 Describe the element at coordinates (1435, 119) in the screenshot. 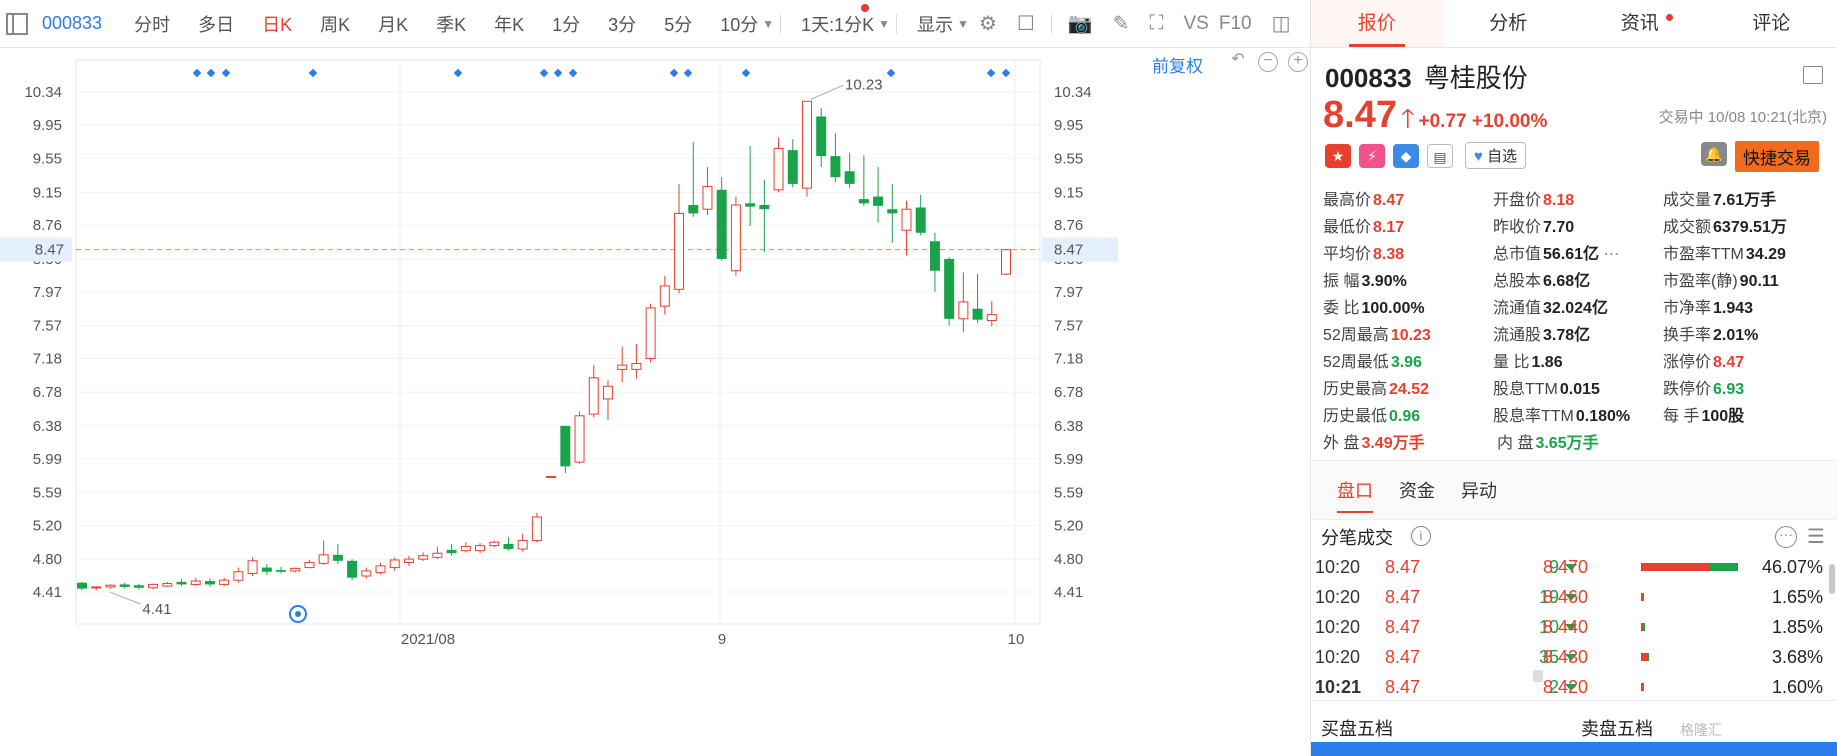

I see `price-row: 8.47 🡑 +0.77 +10.00%` at that location.